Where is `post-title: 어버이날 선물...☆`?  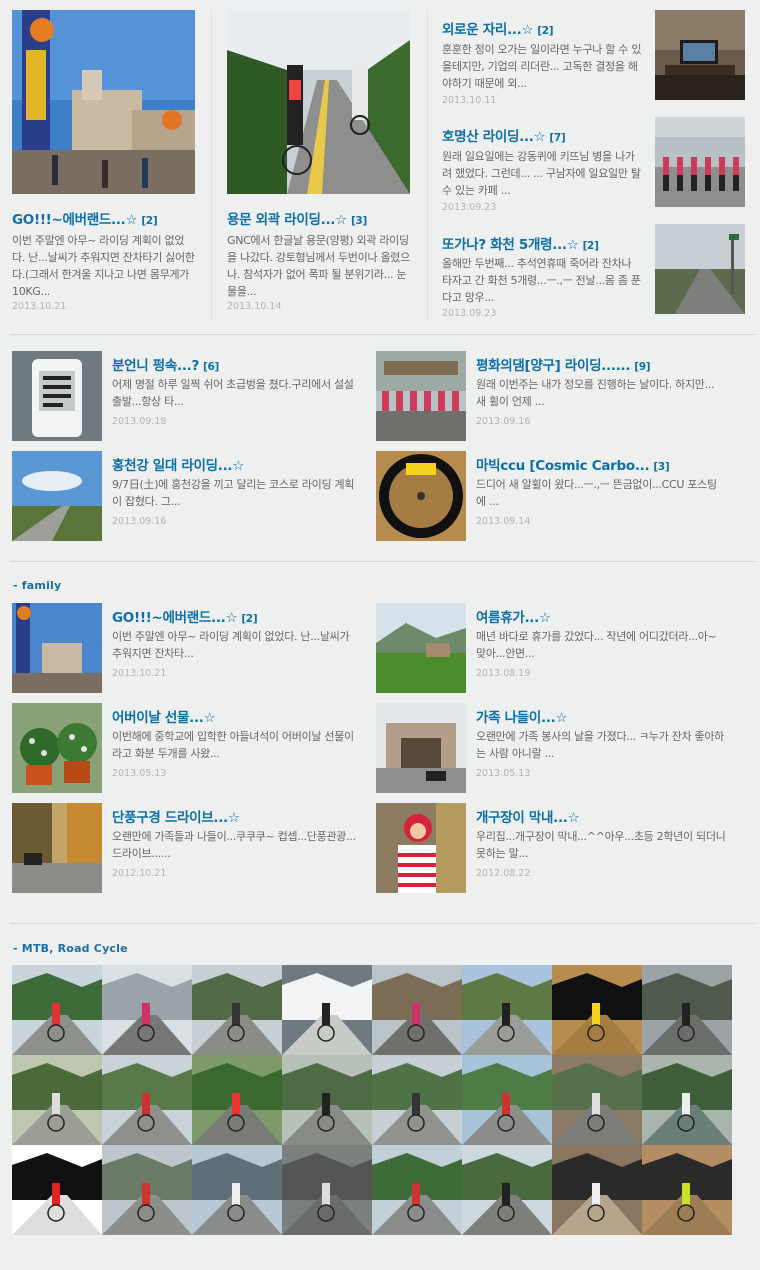 post-title: 어버이날 선물...☆ is located at coordinates (165, 716).